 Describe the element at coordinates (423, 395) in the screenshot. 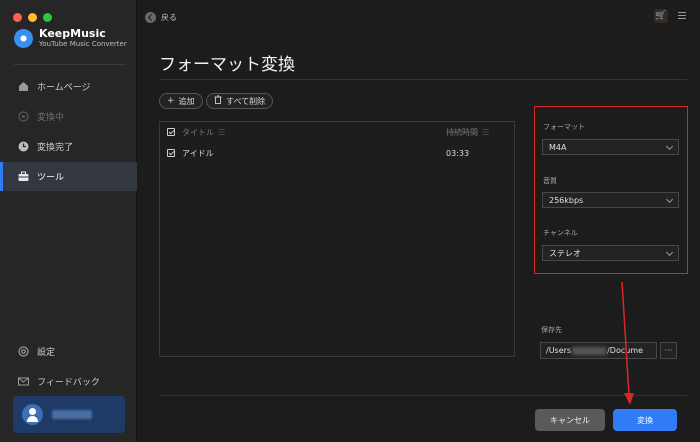

I see `footer-divider` at that location.